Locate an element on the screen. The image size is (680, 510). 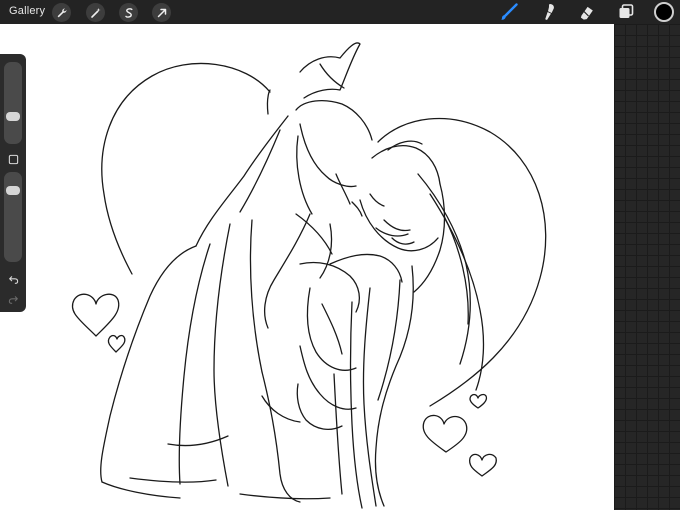
redo-button is located at coordinates (13, 299).